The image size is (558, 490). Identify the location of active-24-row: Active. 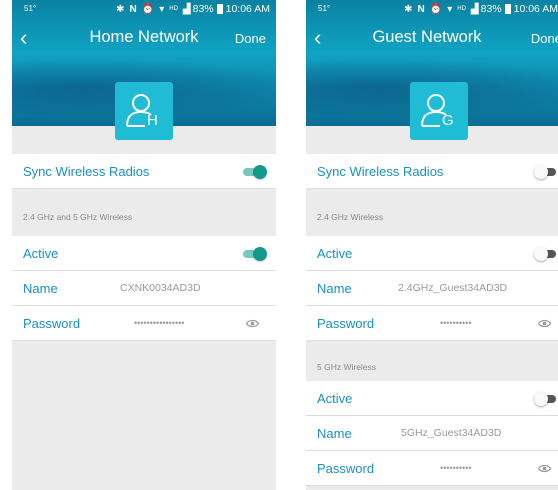
(432, 253).